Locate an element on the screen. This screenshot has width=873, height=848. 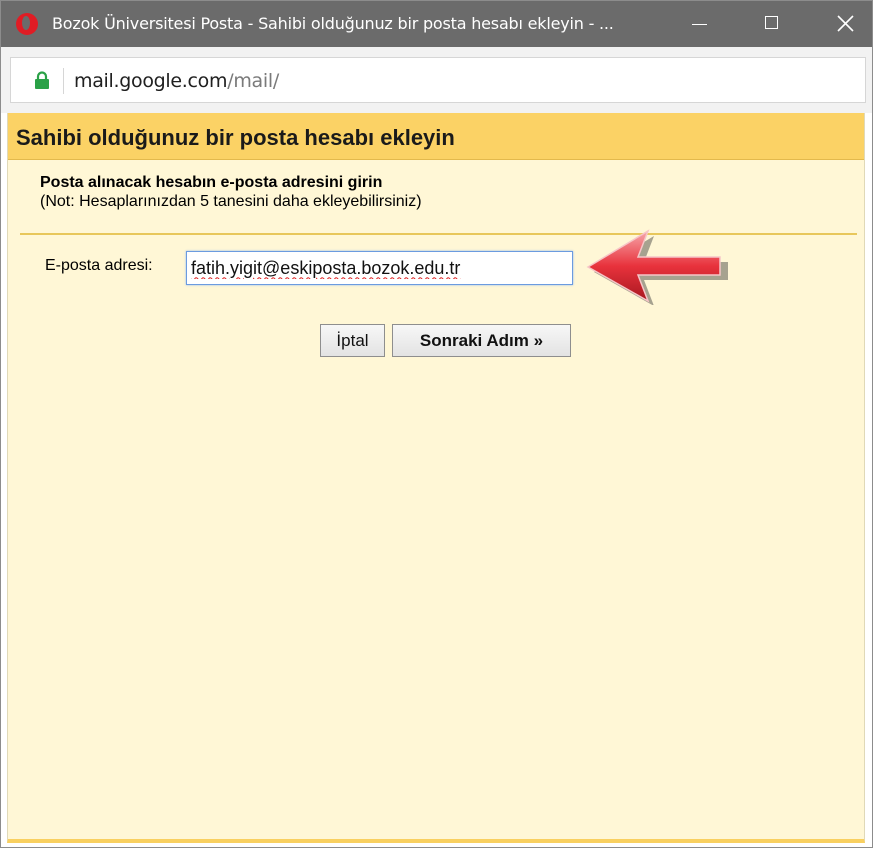
close-icon is located at coordinates (845, 23).